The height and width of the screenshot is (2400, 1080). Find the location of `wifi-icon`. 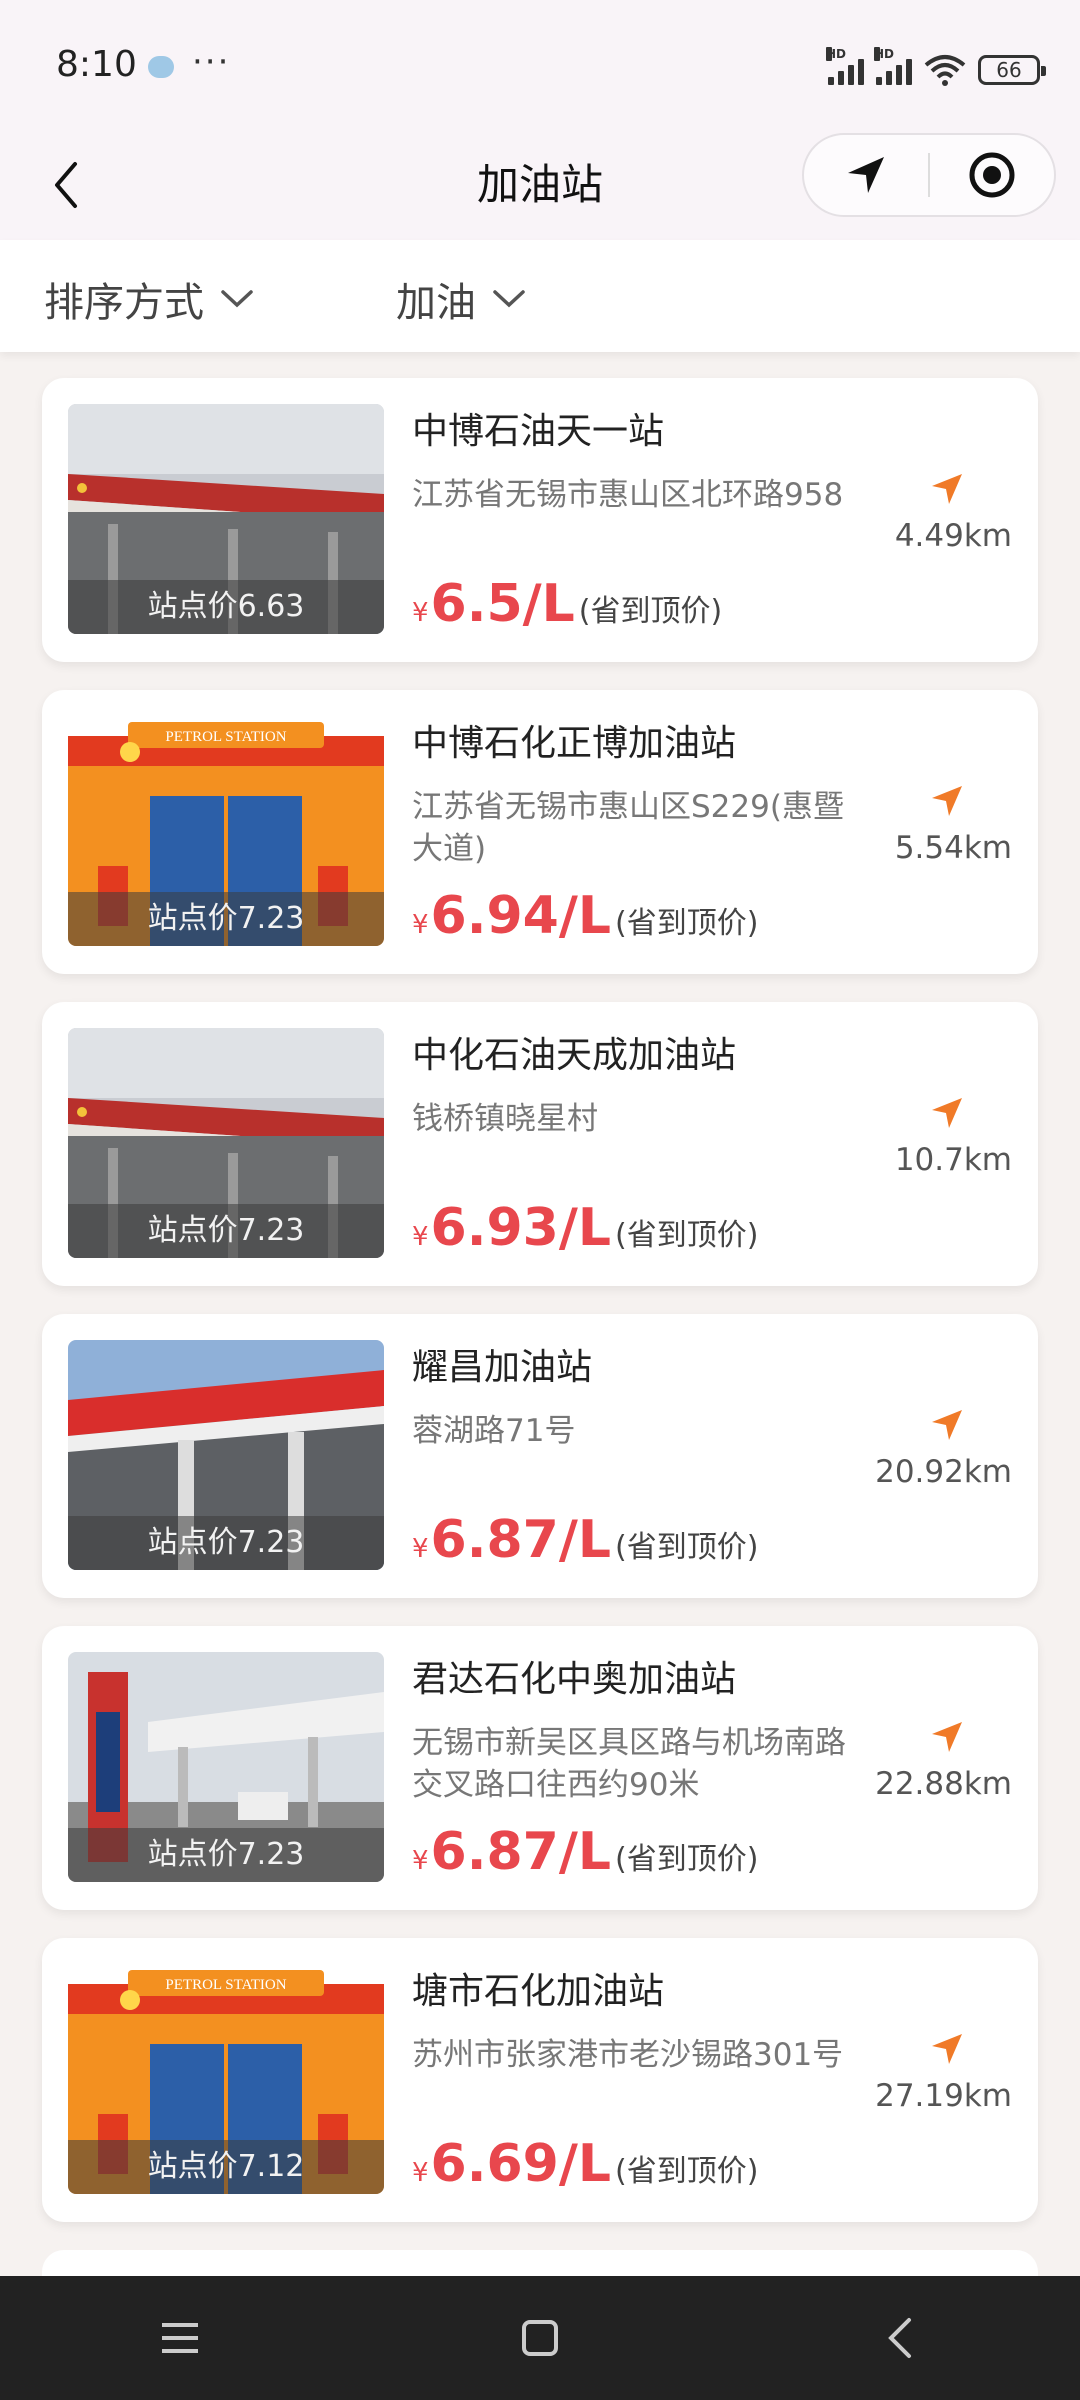

wifi-icon is located at coordinates (945, 70).